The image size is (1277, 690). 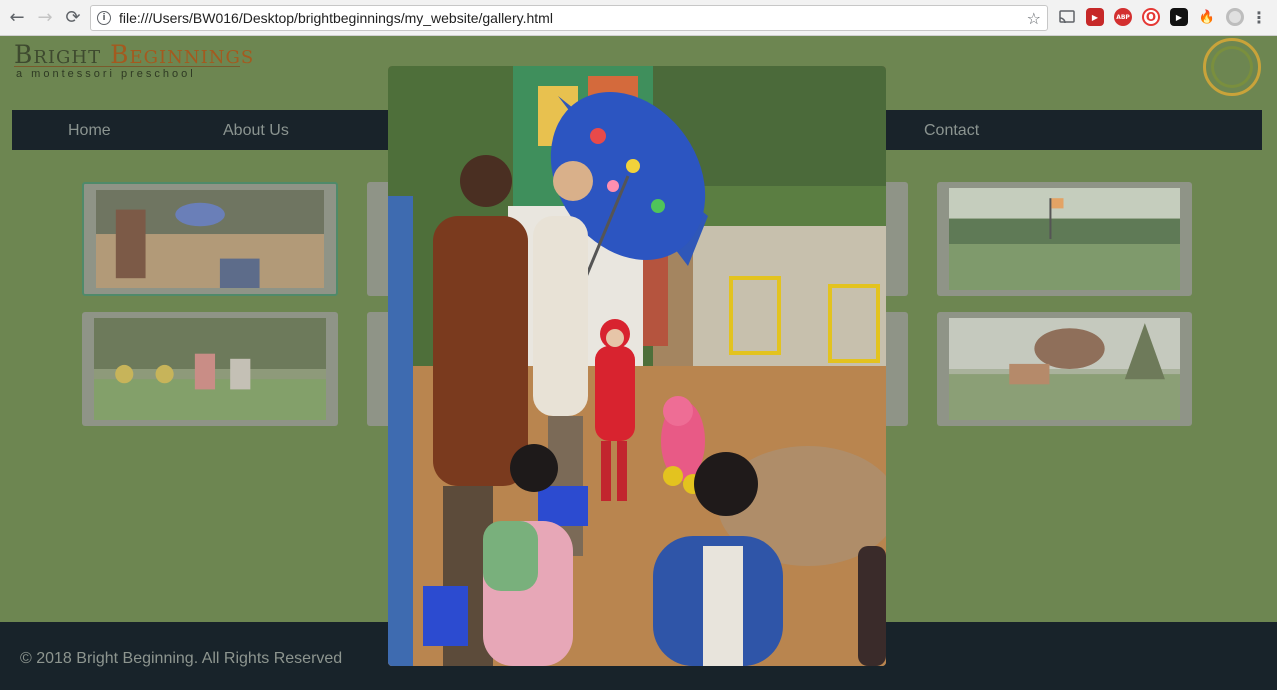 I want to click on adblock-video-icon: ▶, so click(x=1095, y=17).